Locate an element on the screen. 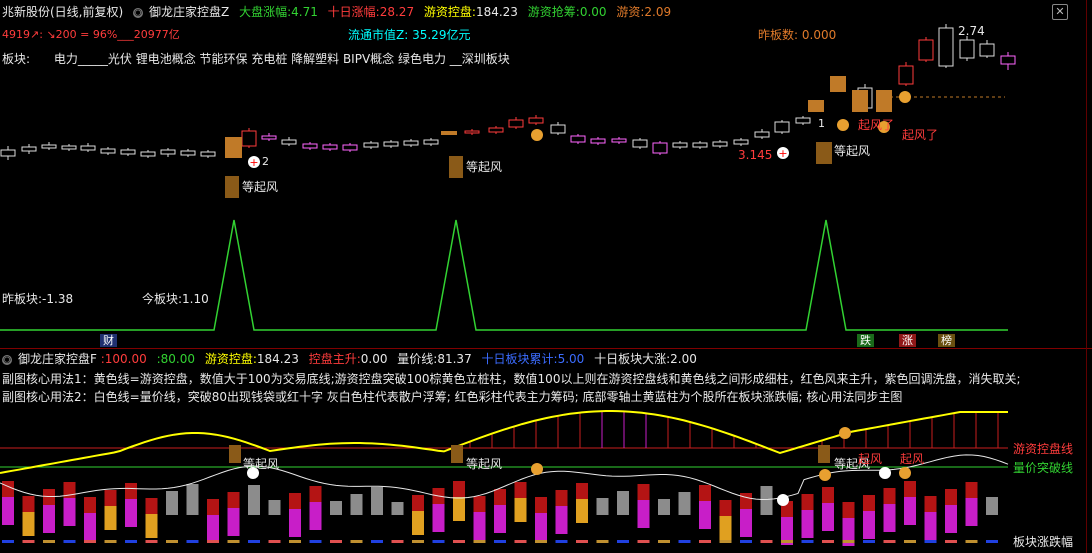 This screenshot has height=553, width=1092. sub-volprice-value: 81.37 is located at coordinates (454, 359).